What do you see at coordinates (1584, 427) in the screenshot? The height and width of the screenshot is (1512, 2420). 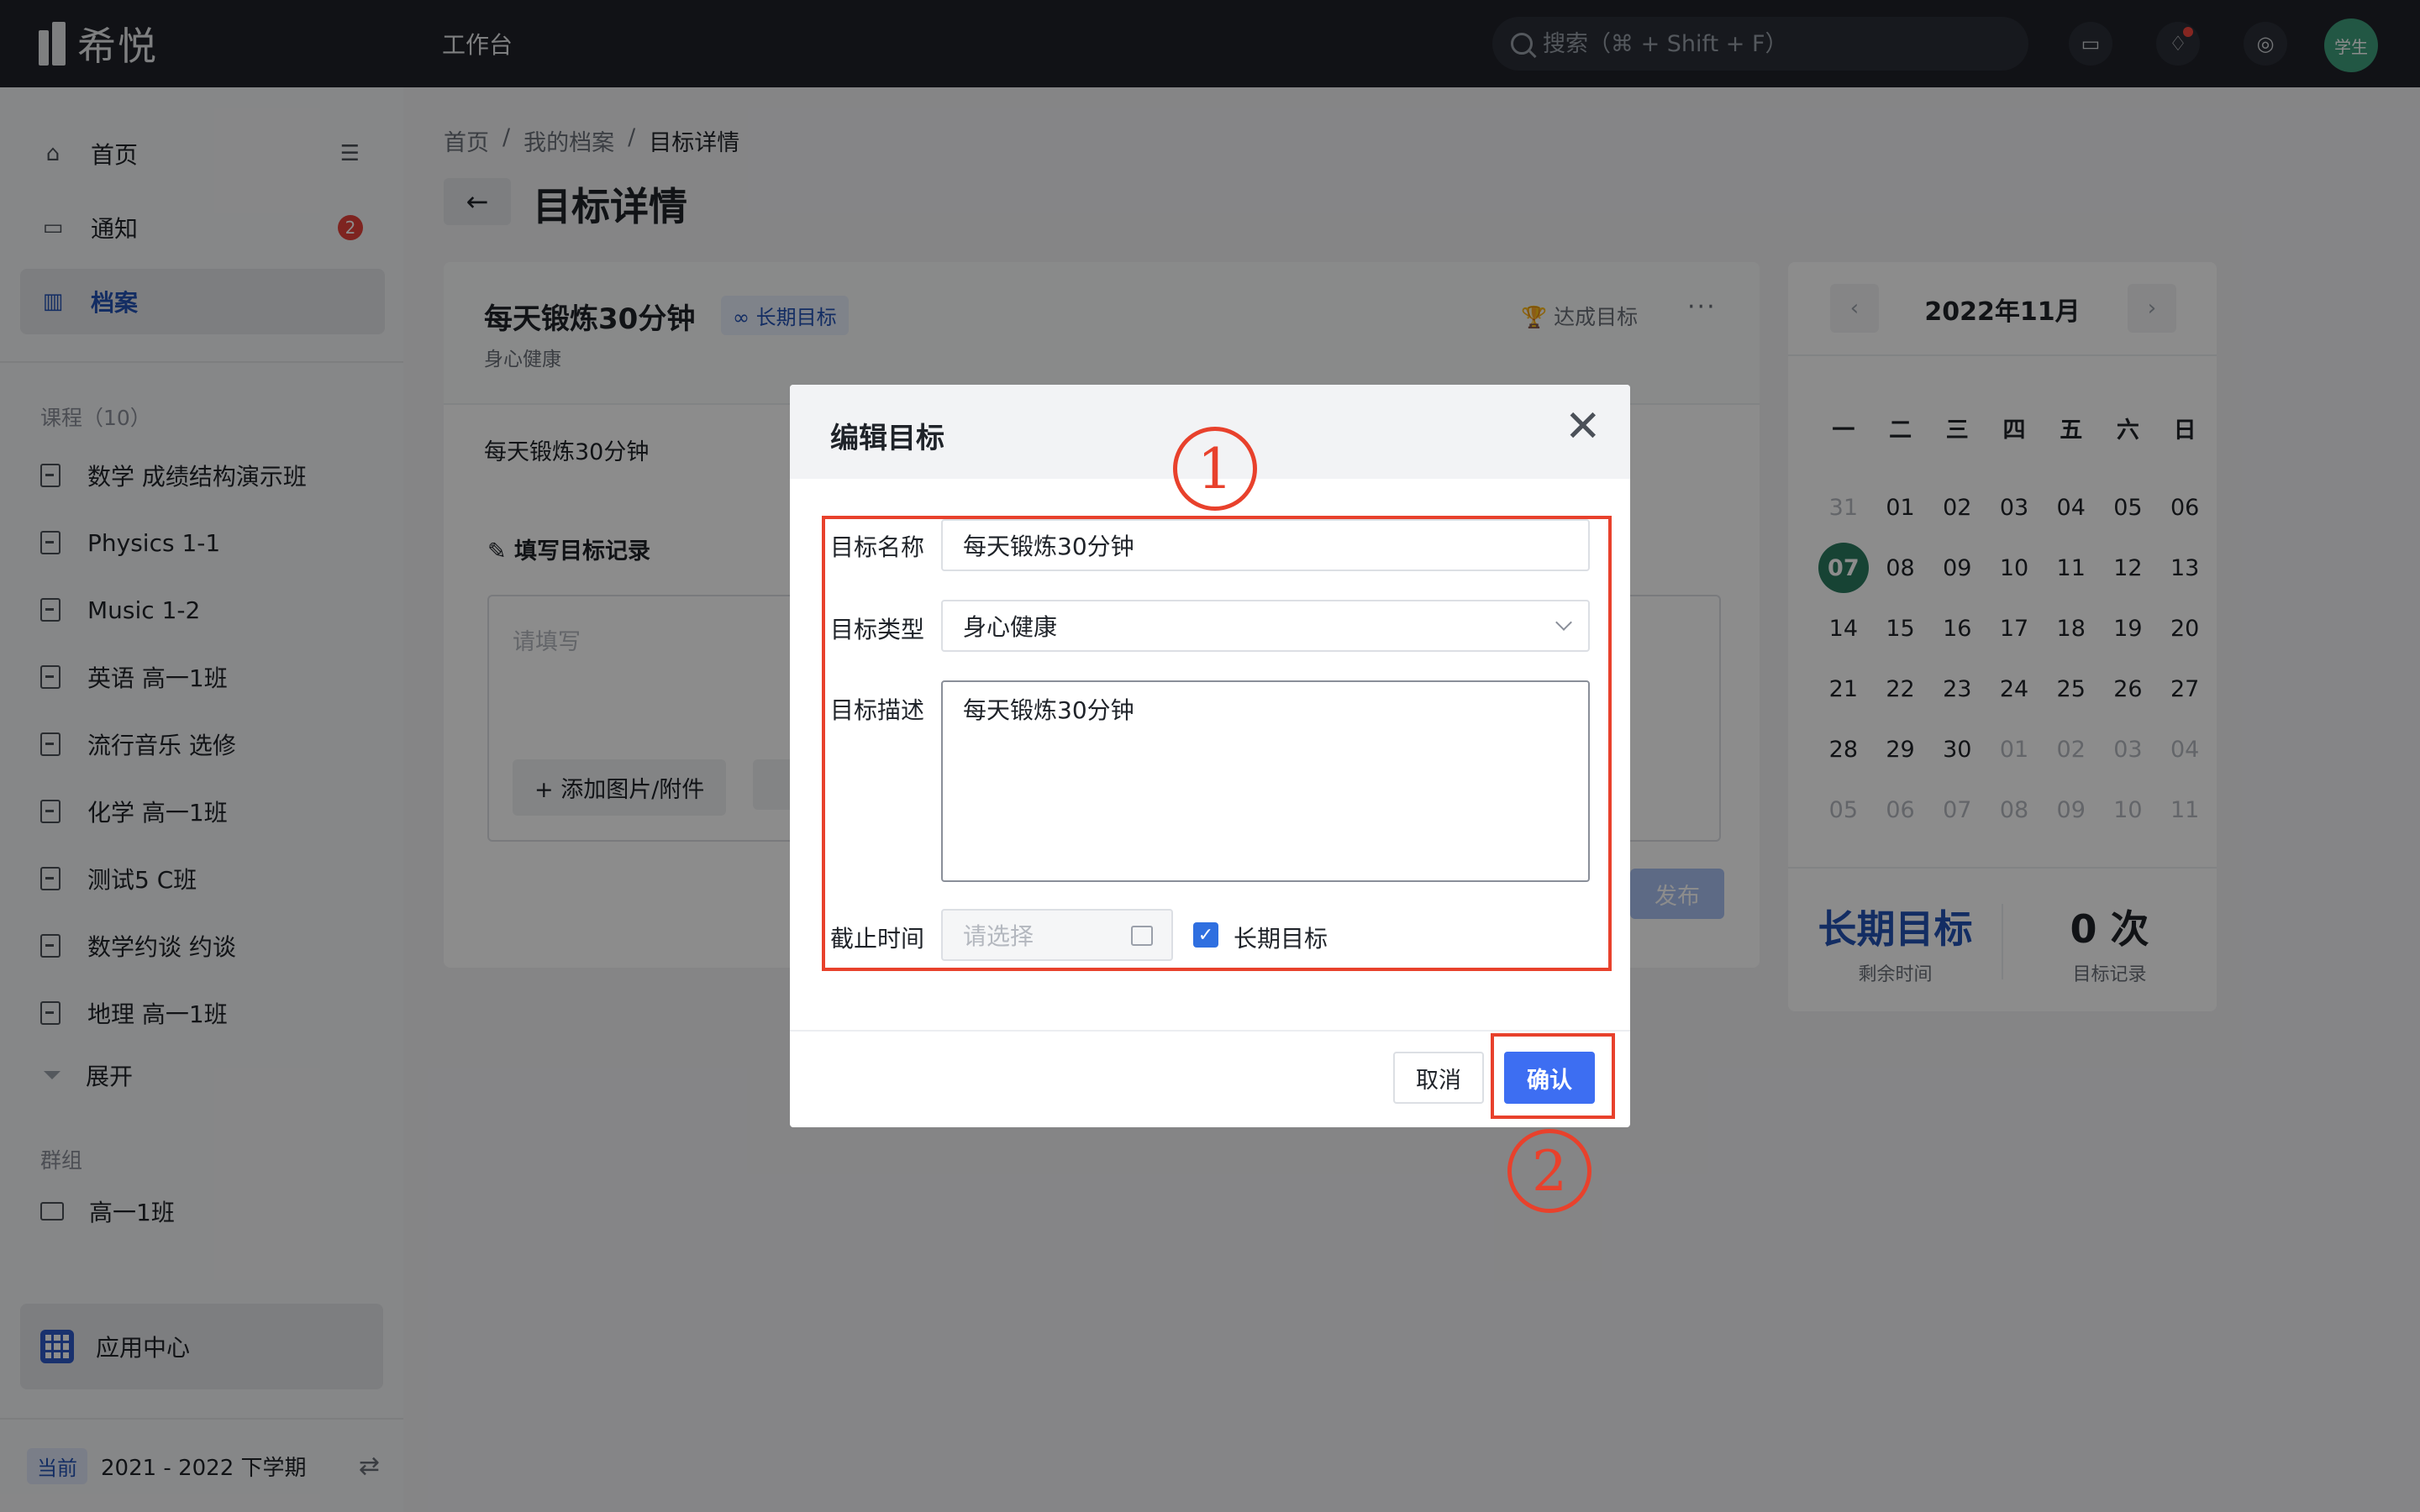 I see `close-icon: ✕` at bounding box center [1584, 427].